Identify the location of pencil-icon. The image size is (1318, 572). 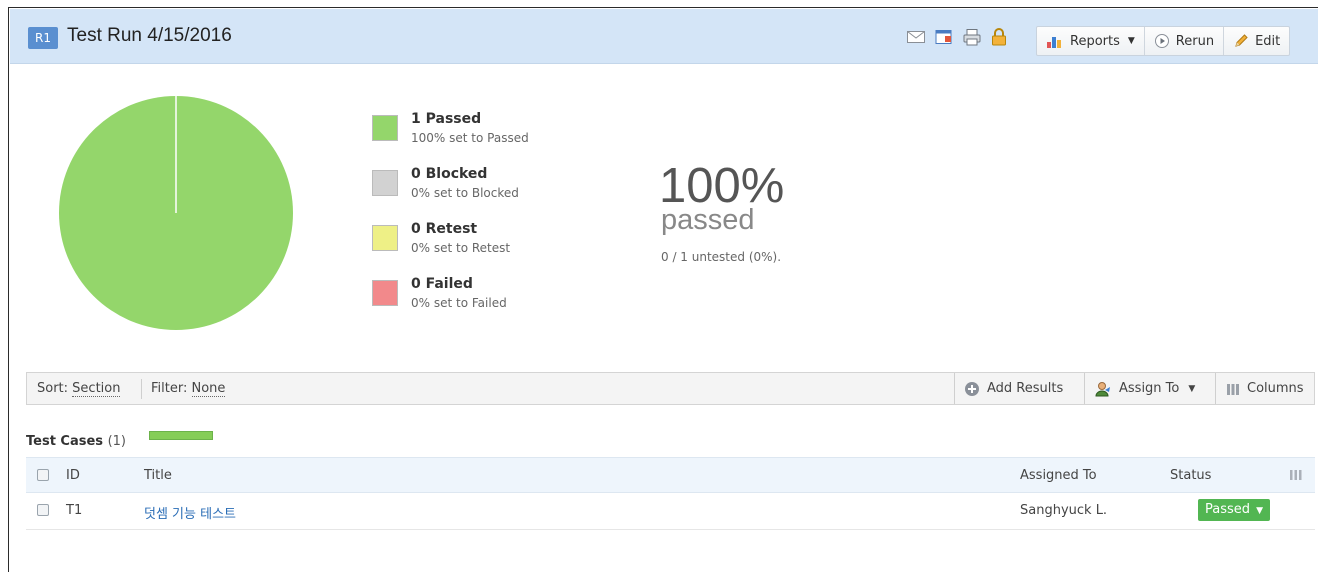
(1241, 40).